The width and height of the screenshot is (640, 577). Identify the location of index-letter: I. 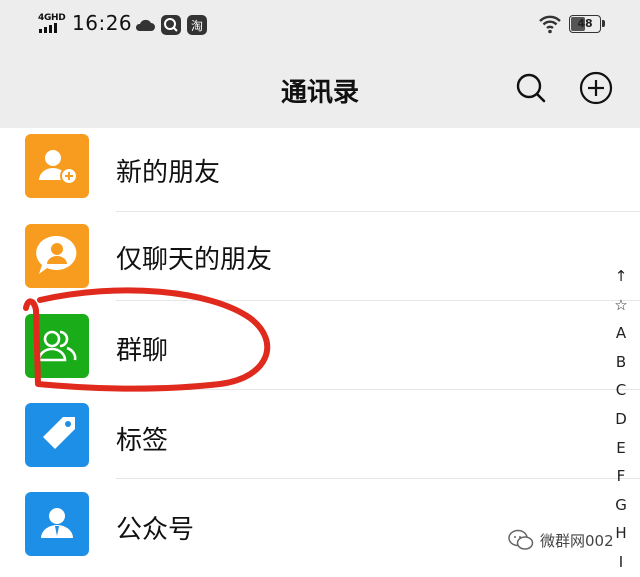
(621, 562).